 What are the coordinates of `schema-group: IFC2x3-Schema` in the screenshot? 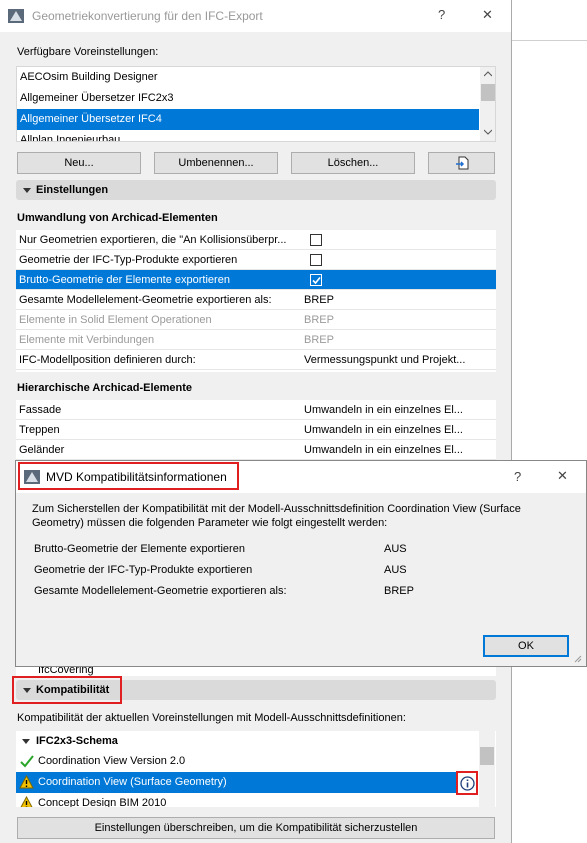 It's located at (247, 741).